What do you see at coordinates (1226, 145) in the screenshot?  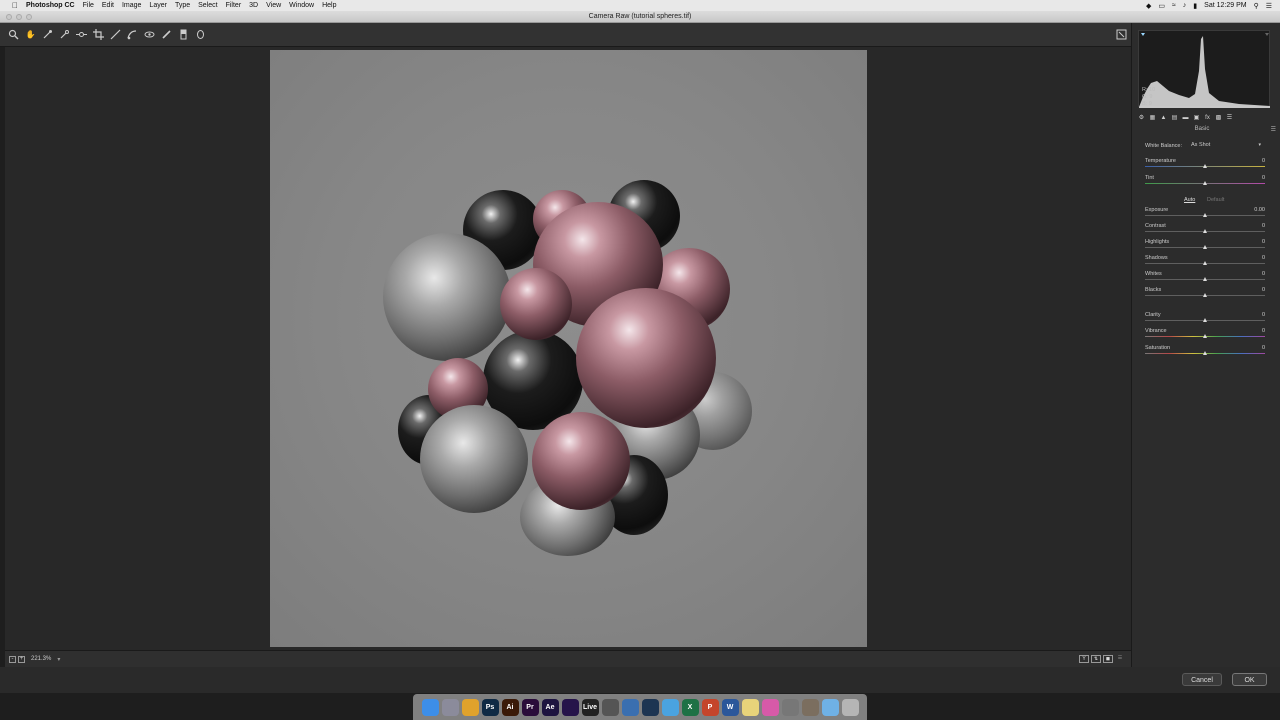 I see `white-balance-dropdown: As Shot ▾` at bounding box center [1226, 145].